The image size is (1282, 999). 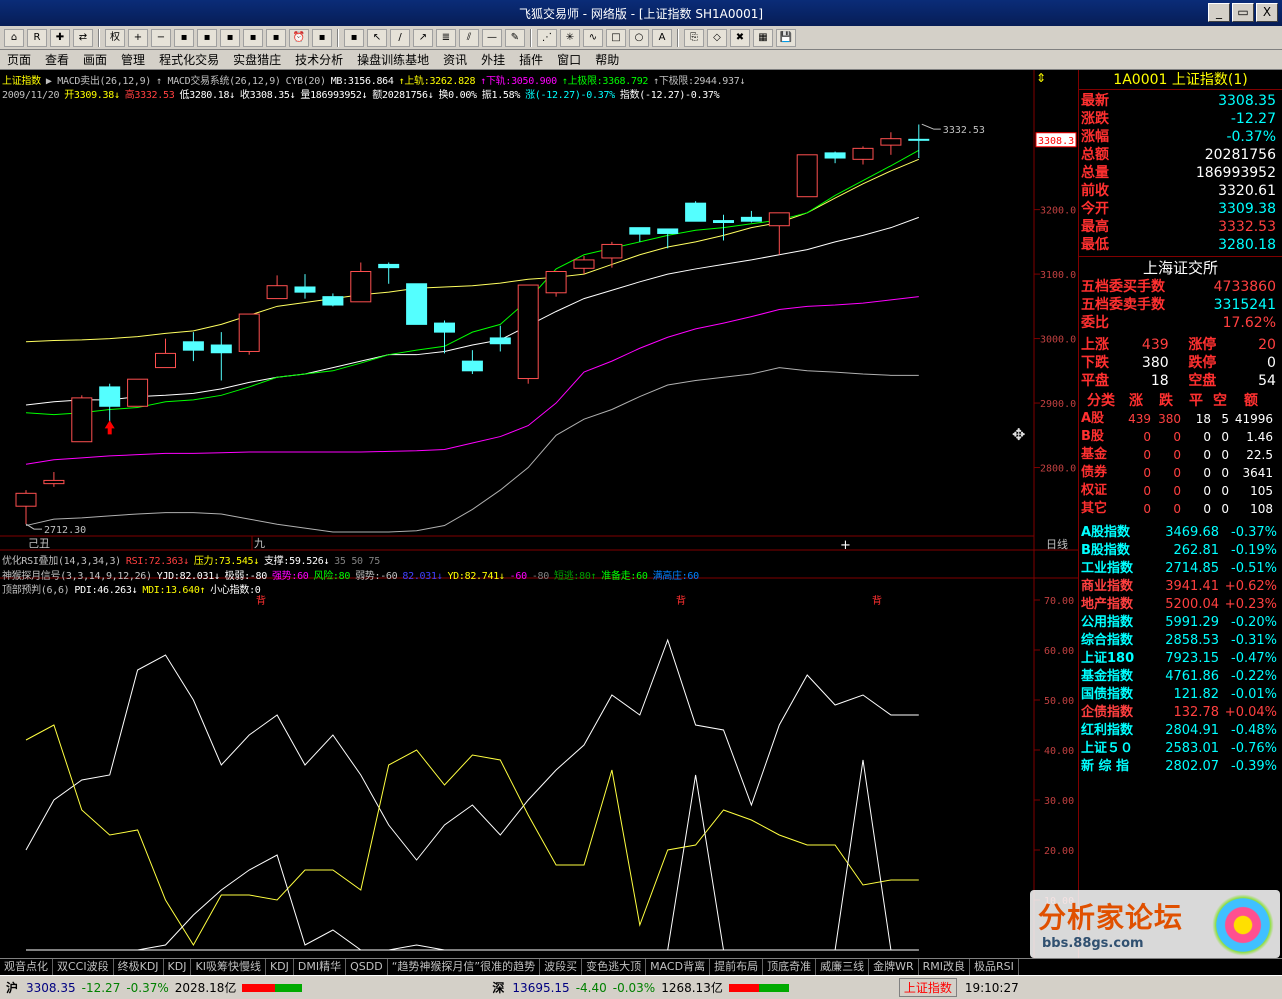 I want to click on indicator-tab: 变色逃大顶, so click(x=614, y=967).